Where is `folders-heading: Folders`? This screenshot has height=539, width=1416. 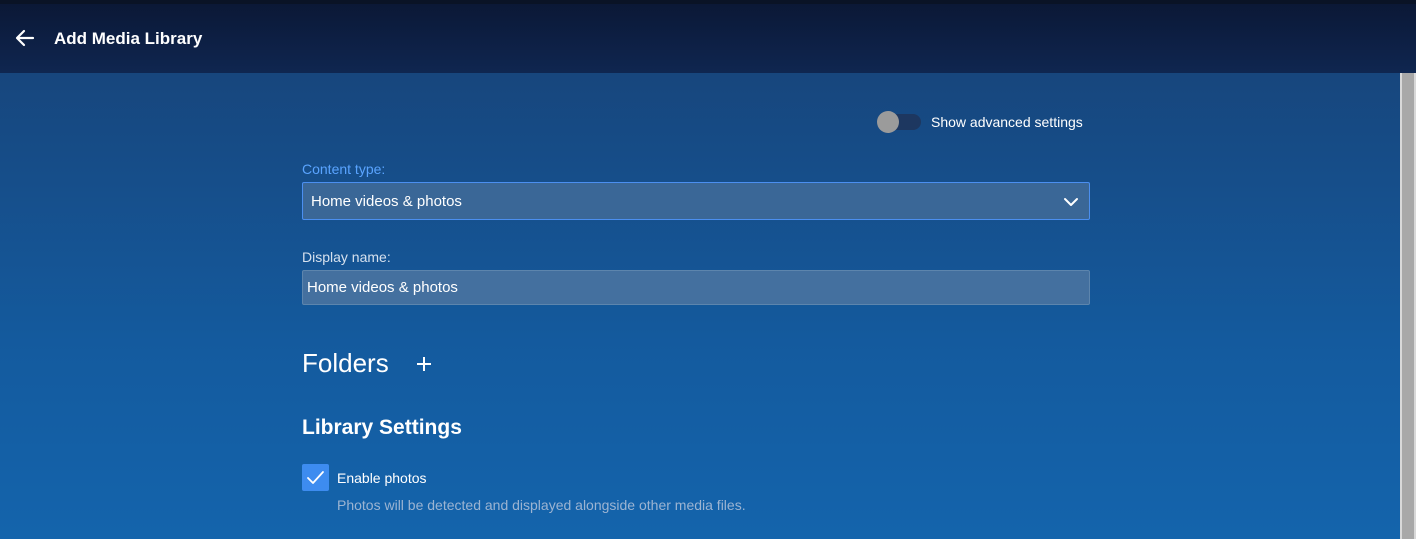 folders-heading: Folders is located at coordinates (345, 363).